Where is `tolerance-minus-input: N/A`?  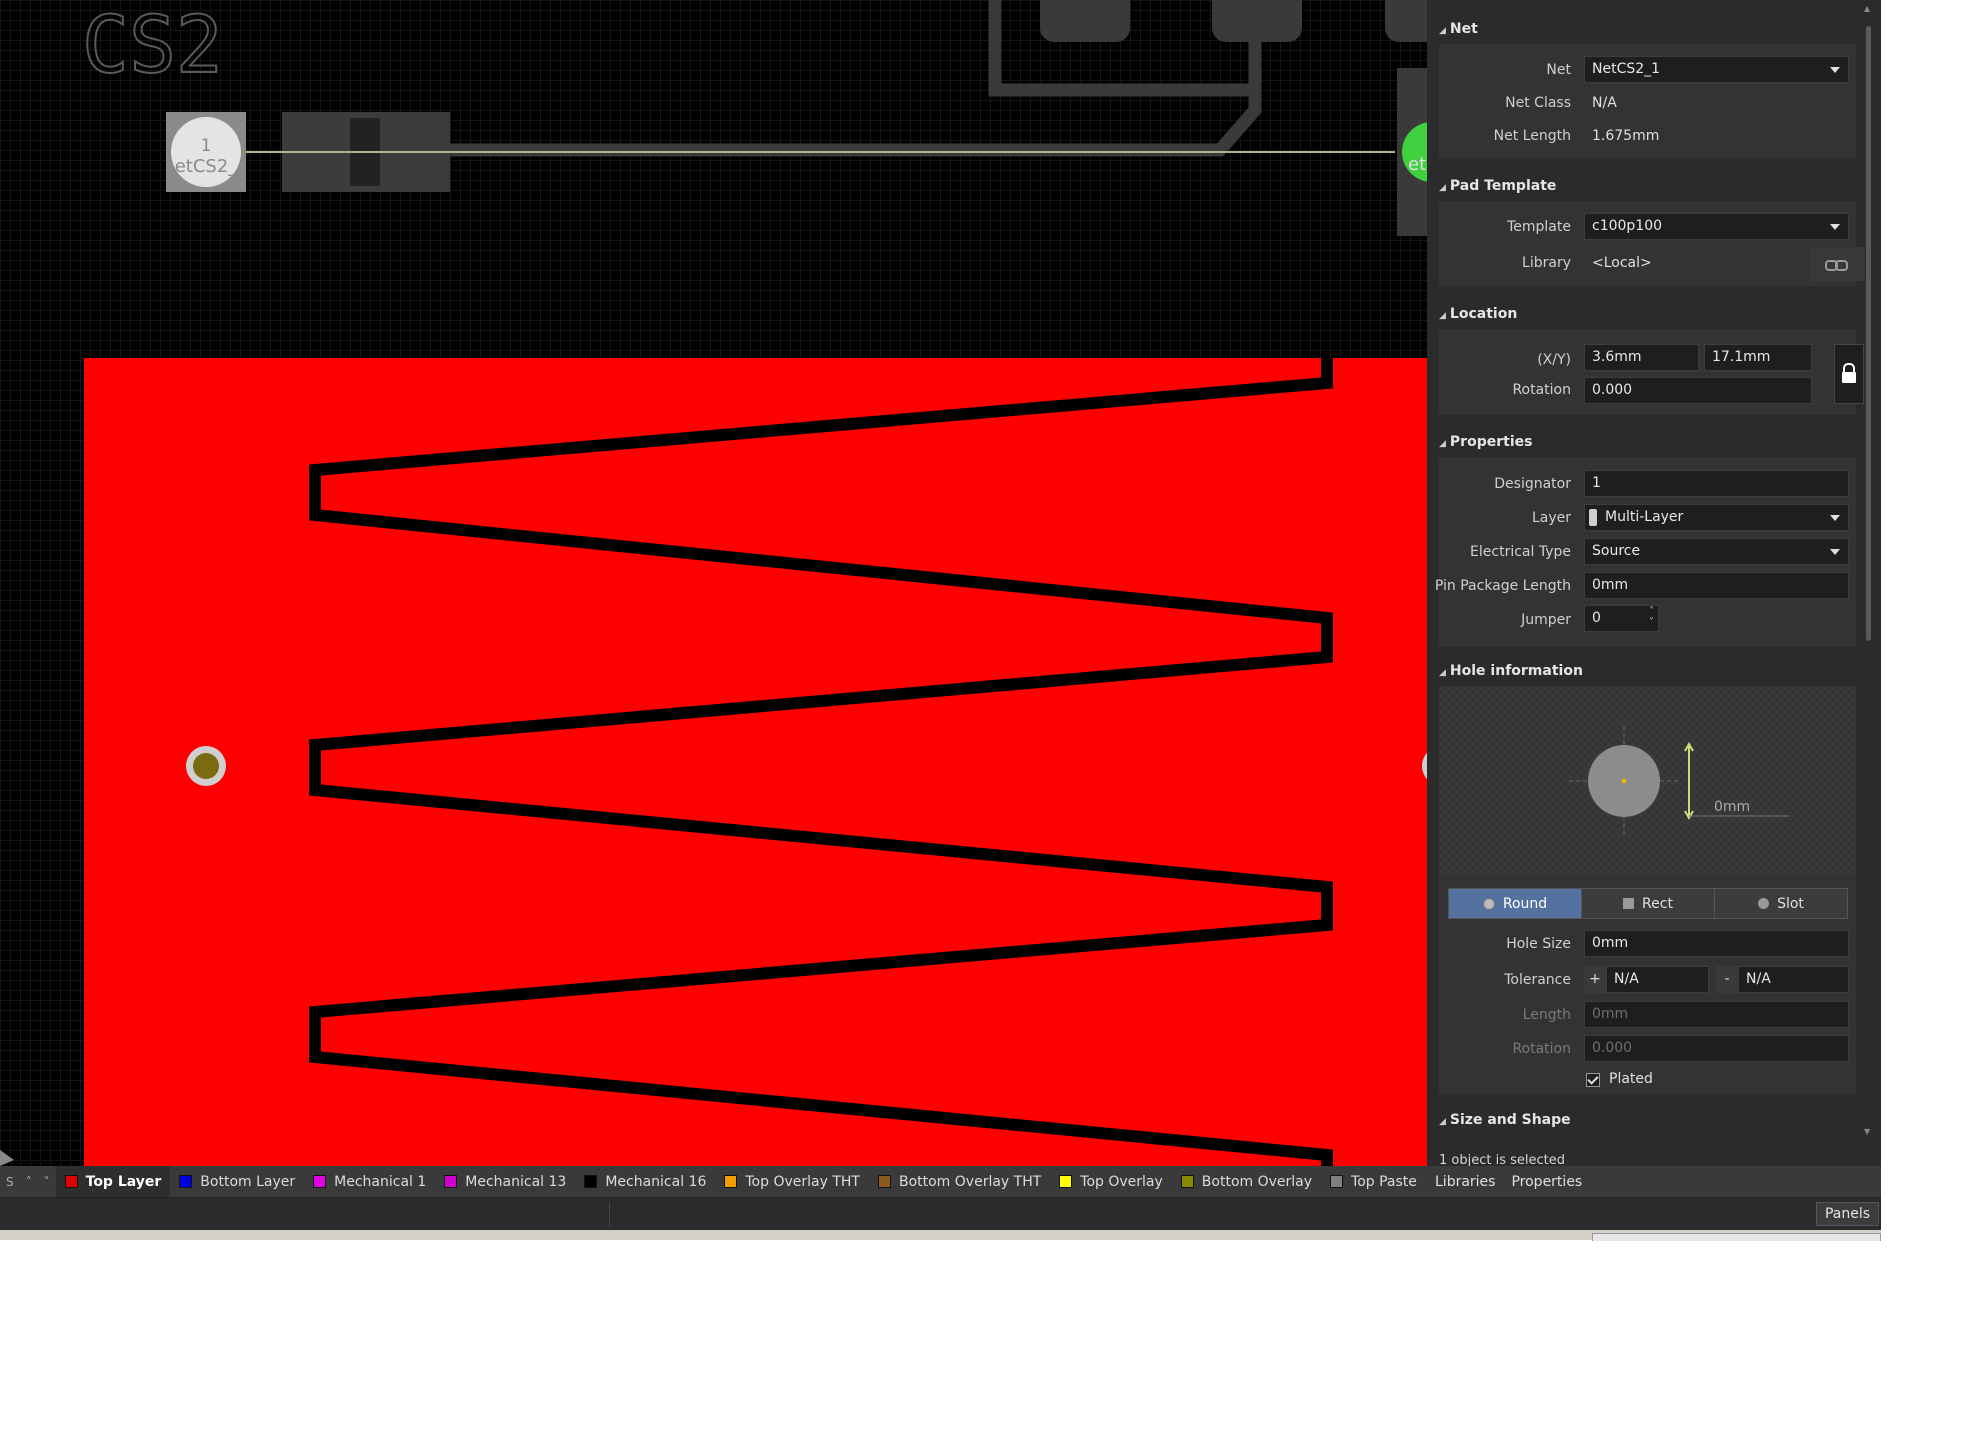
tolerance-minus-input: N/A is located at coordinates (1793, 979).